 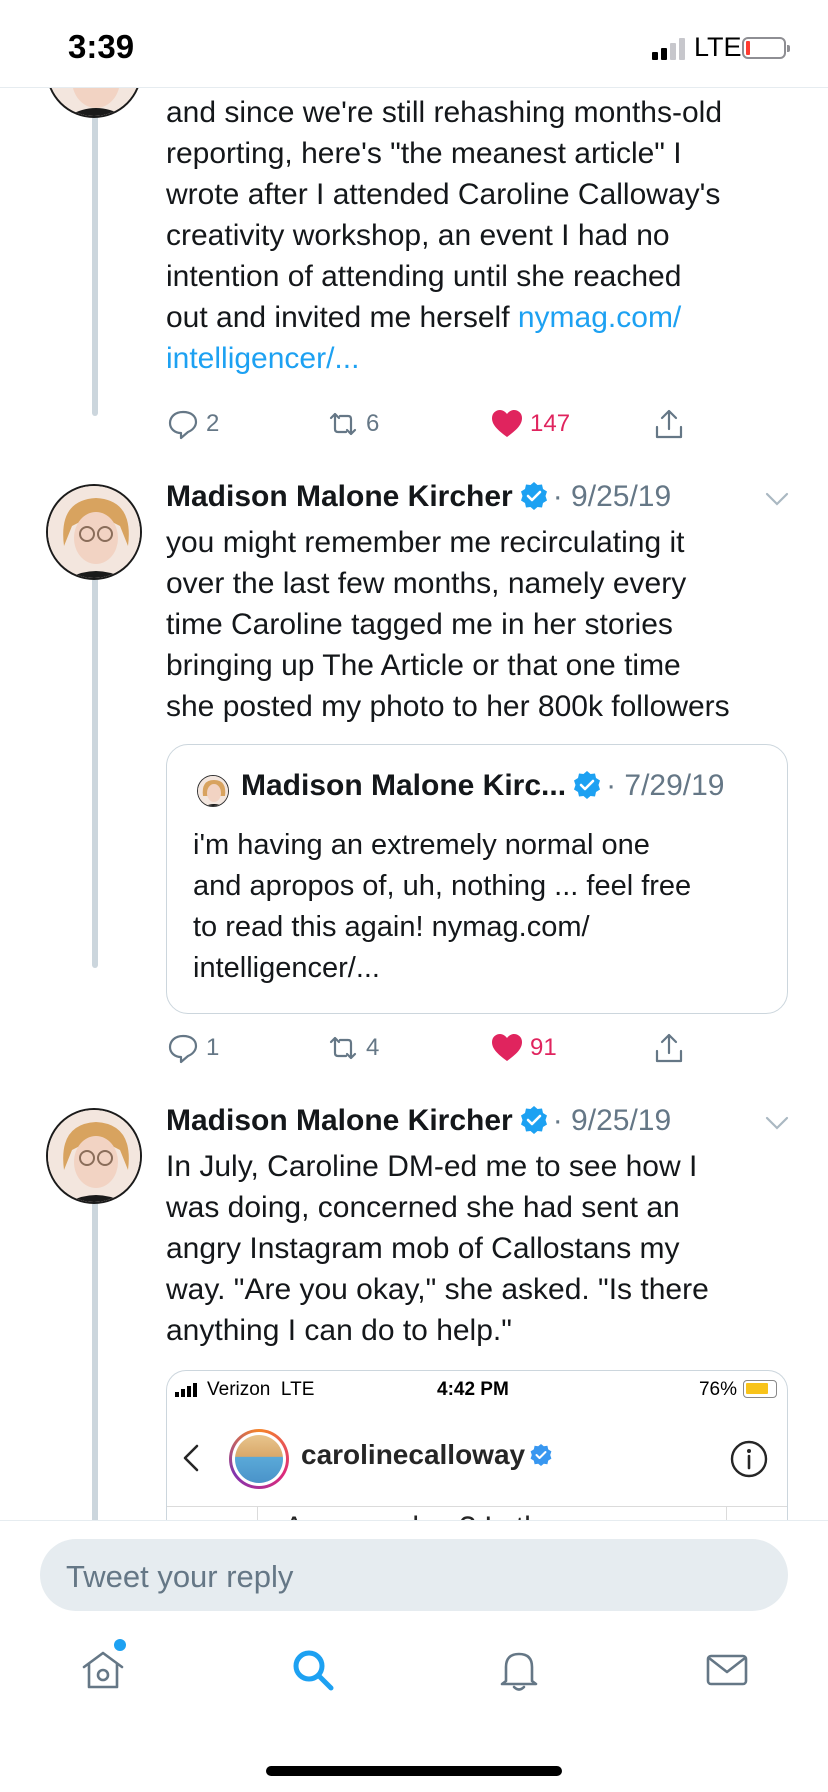 I want to click on embedded-status-bar: Verizon LTE 4:42 PM 76%, so click(x=477, y=1389).